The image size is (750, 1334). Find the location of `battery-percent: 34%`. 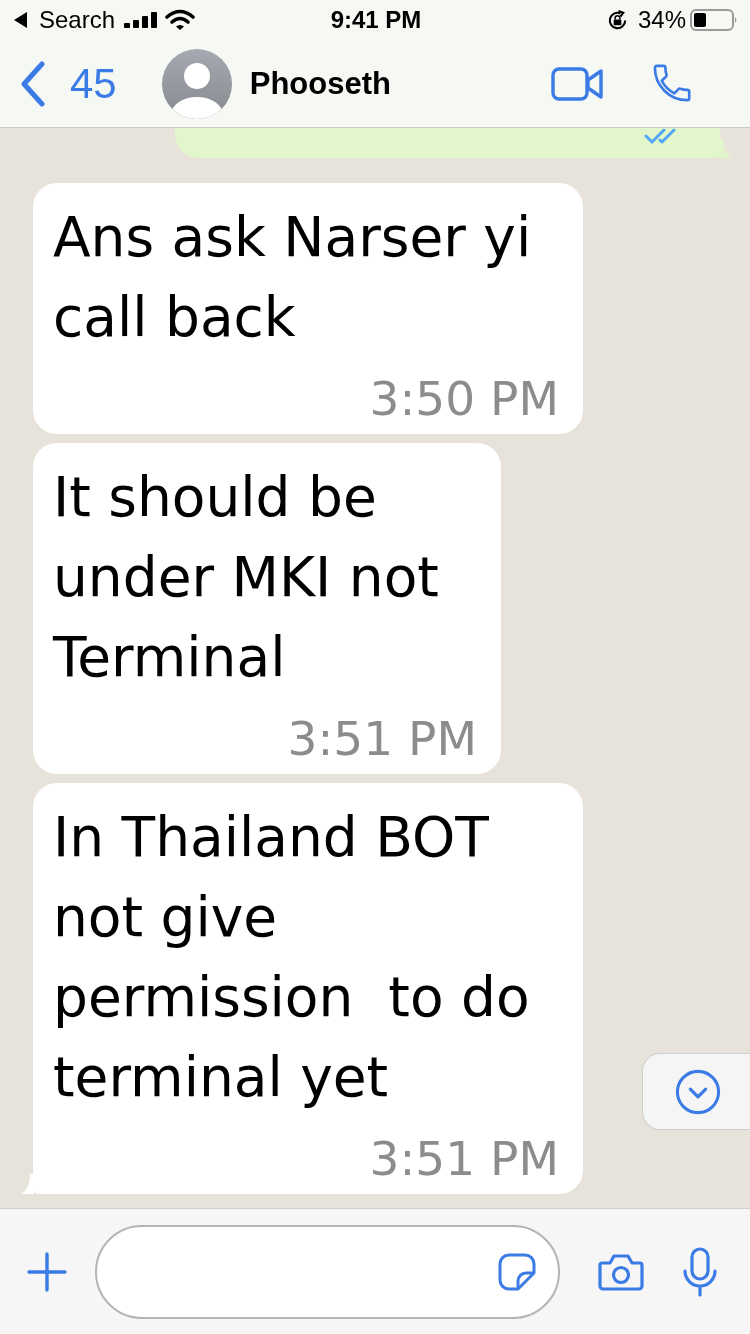

battery-percent: 34% is located at coordinates (661, 20).